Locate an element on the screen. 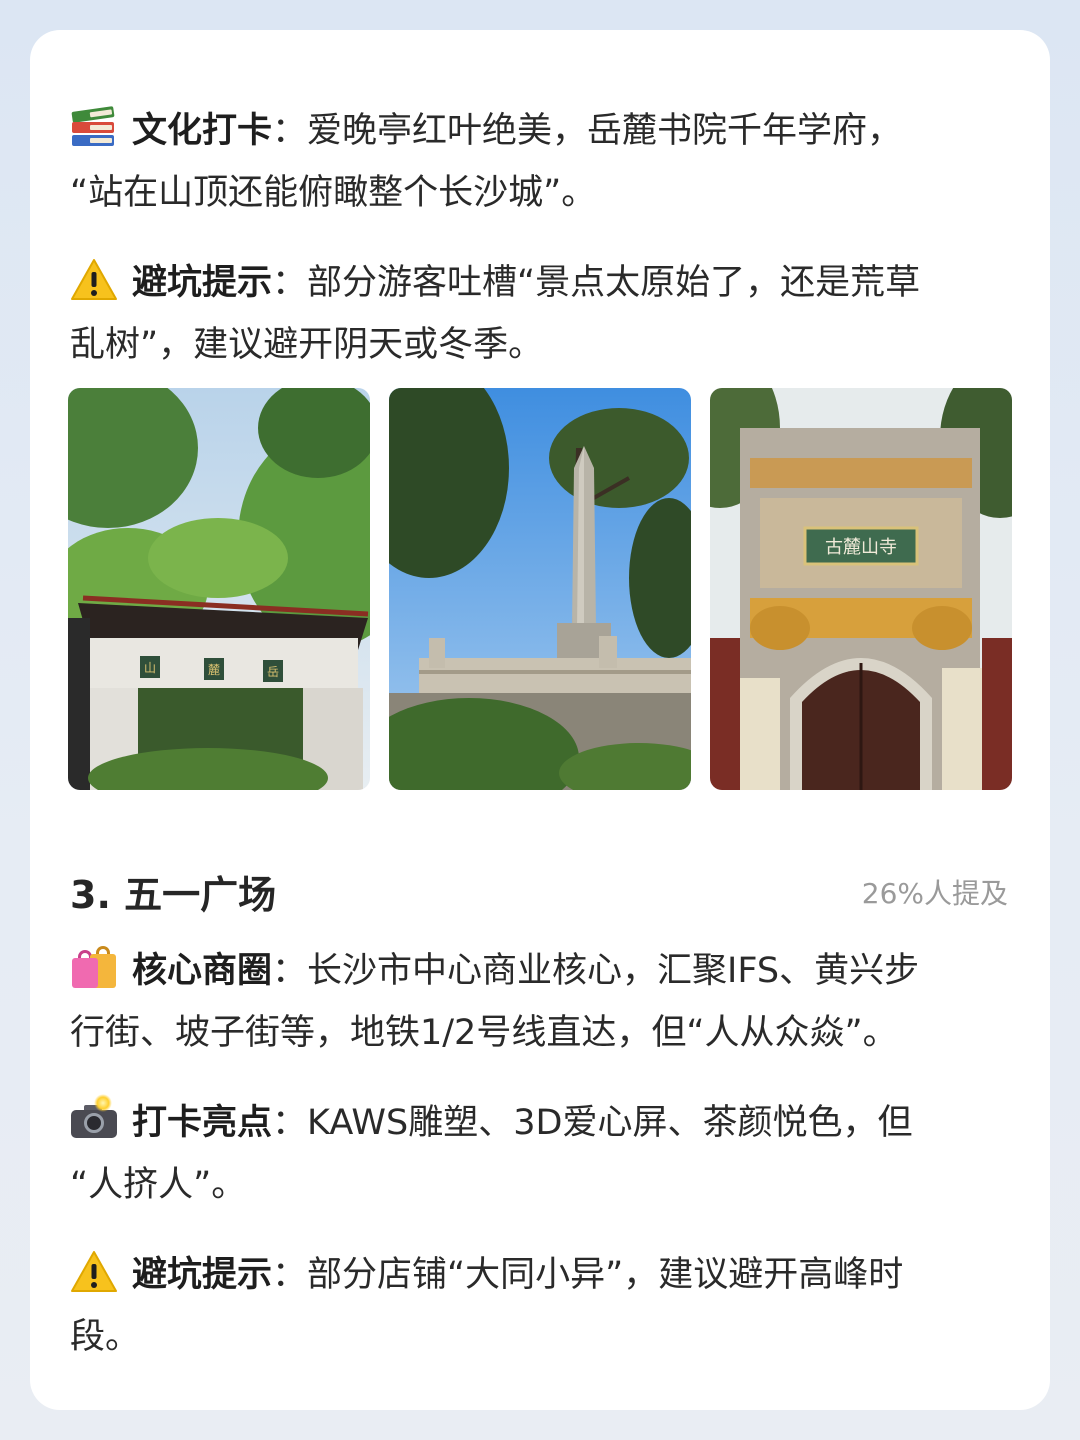  mention-count: 26%人提及 is located at coordinates (934, 893).